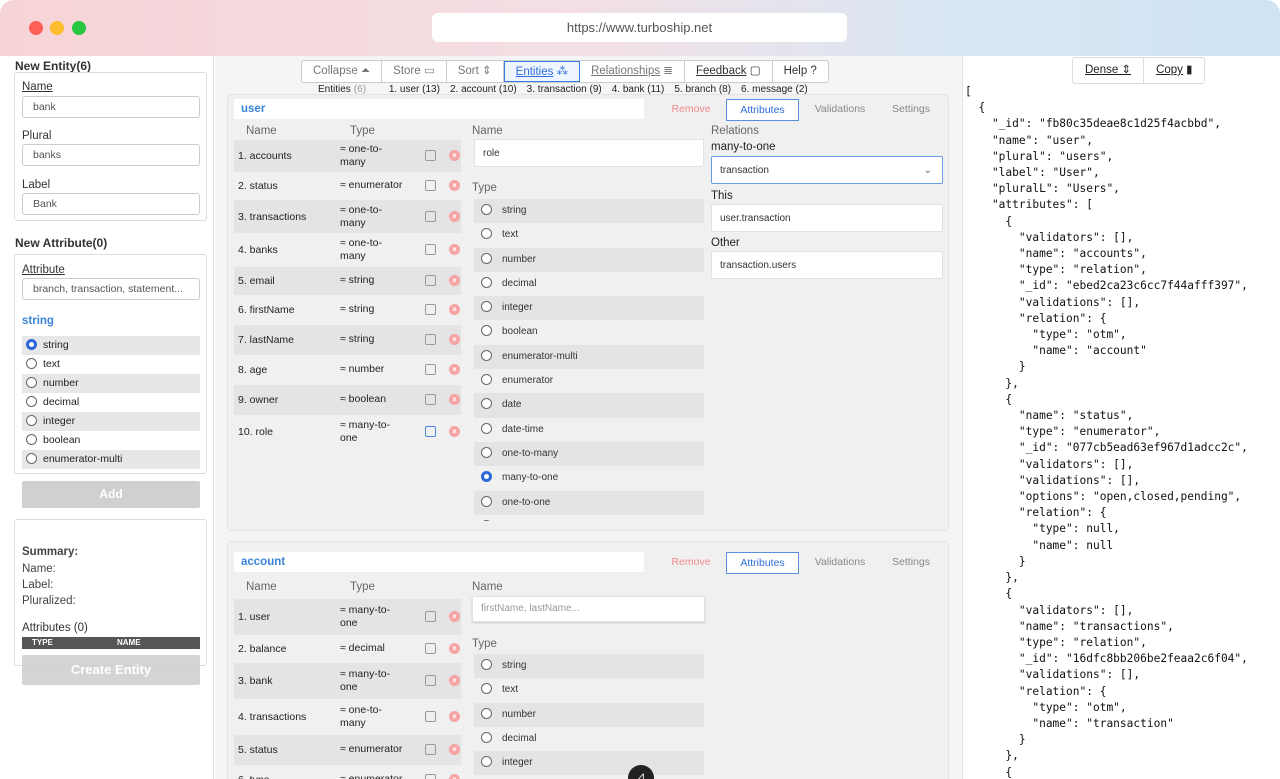 The image size is (1280, 779). Describe the element at coordinates (347, 750) in the screenshot. I see `attribute-row: 5. status ≈ enumerator ×` at that location.